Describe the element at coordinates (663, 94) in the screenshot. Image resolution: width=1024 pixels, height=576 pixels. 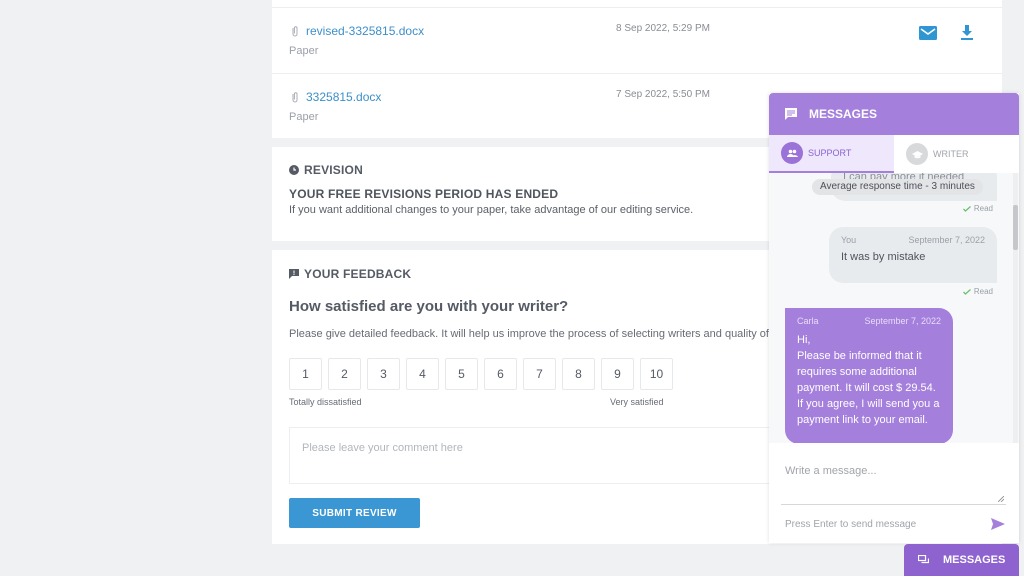
I see `file-date: 7 Sep 2022, 5:50 PM` at that location.